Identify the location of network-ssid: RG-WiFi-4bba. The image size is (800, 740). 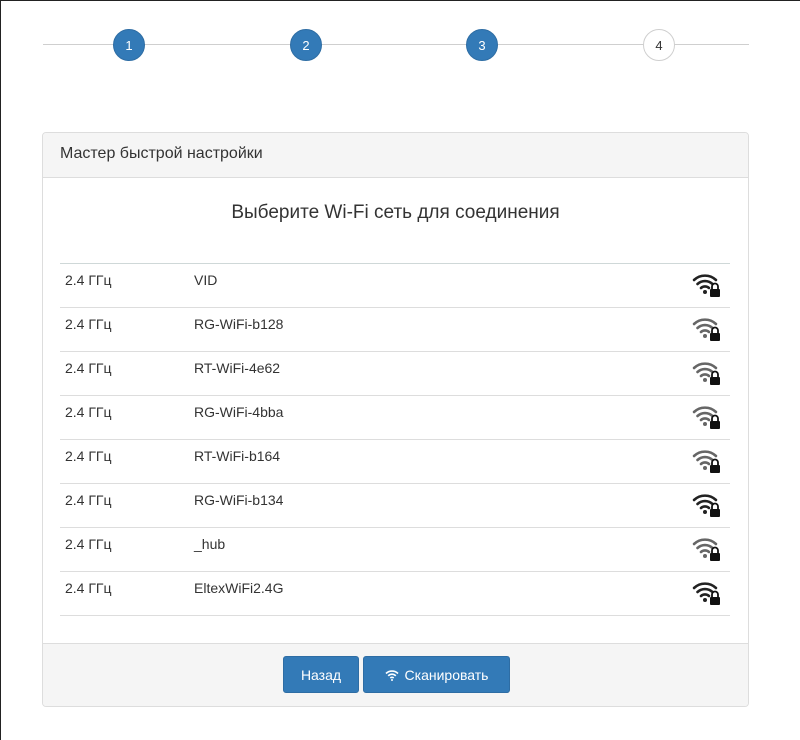
(239, 412).